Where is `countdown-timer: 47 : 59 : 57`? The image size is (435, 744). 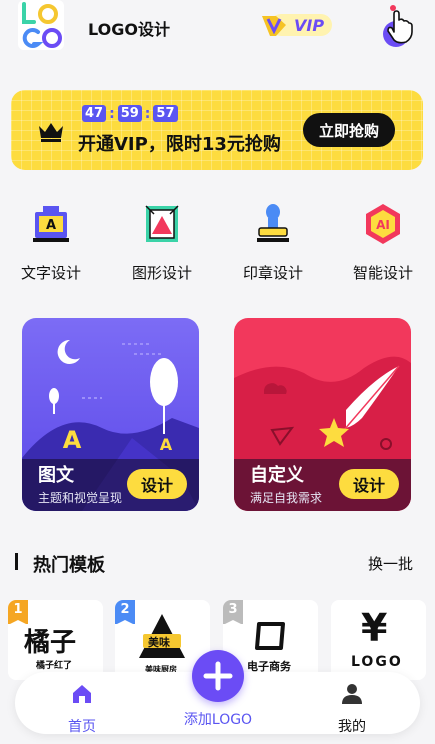
countdown-timer: 47 : 59 : 57 is located at coordinates (130, 113).